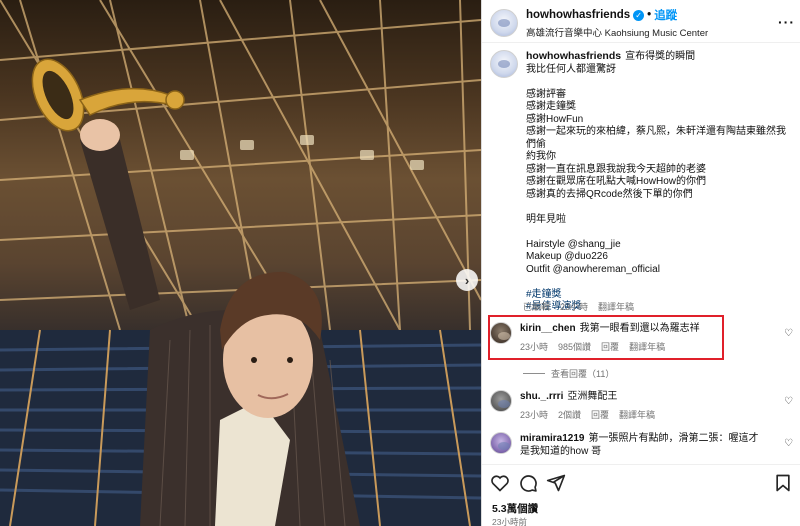 The width and height of the screenshot is (800, 526). I want to click on comment-item: shu._.rrri 亞洲舞配王 23小時 2個讚 回覆 翻譯年稿 ♡, so click(642, 406).